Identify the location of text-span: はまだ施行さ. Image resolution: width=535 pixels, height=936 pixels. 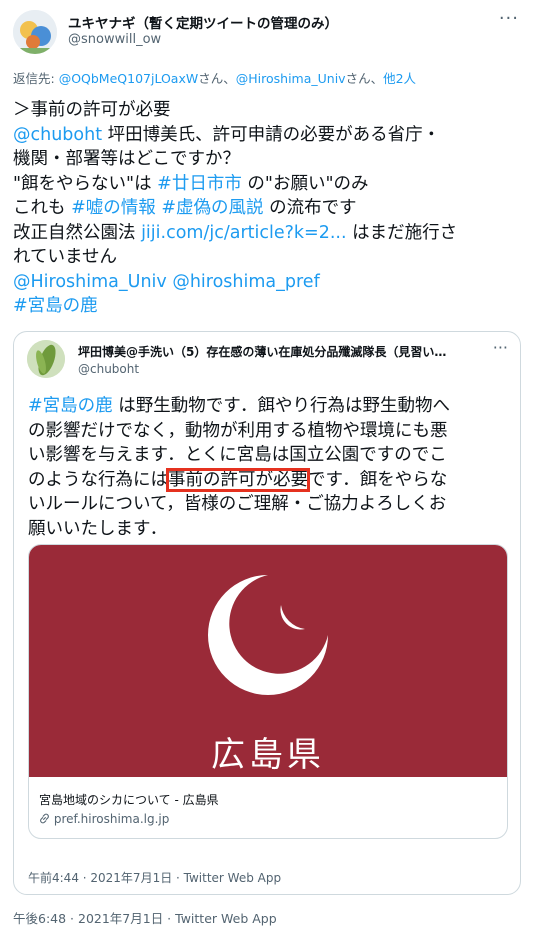
(402, 232).